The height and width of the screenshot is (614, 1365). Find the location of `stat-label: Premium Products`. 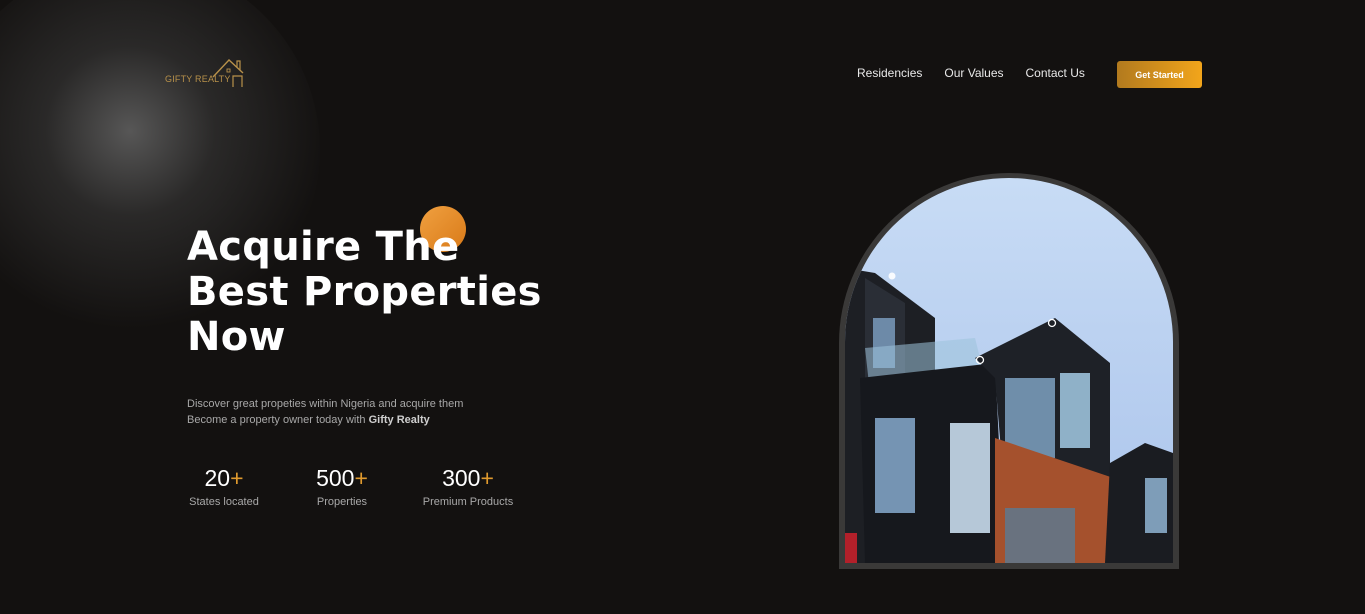

stat-label: Premium Products is located at coordinates (468, 502).